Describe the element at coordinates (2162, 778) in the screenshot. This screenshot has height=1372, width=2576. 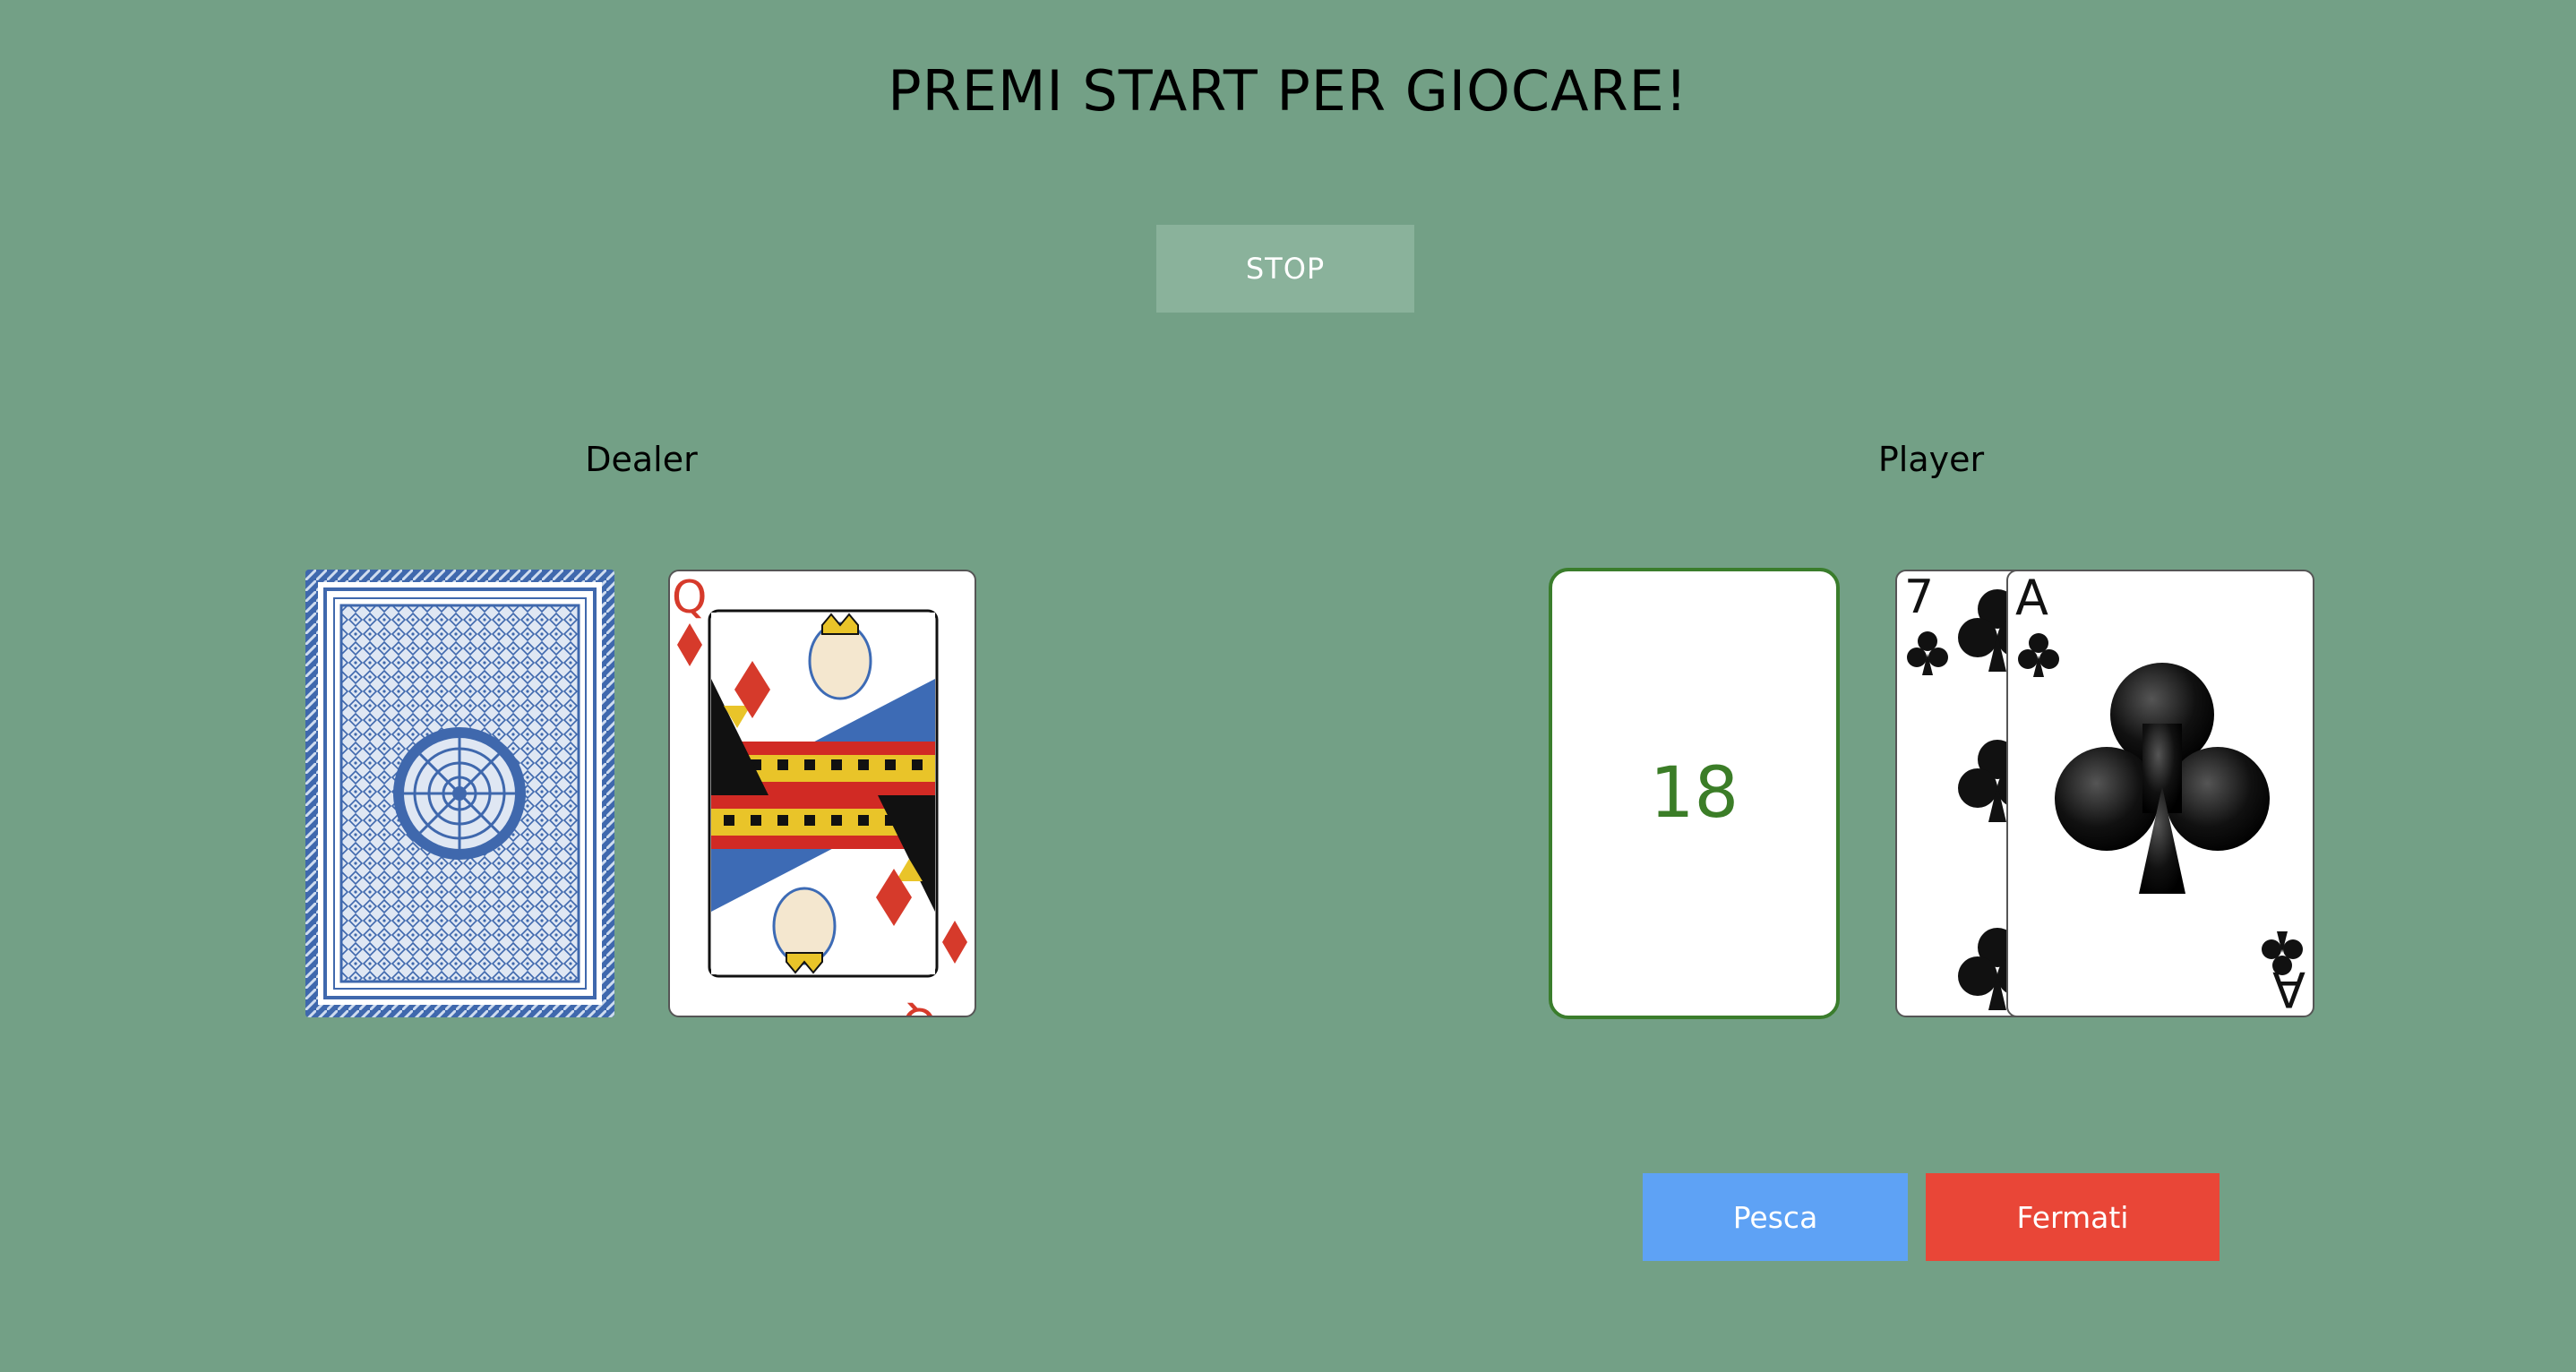
I see `large-club-icon` at that location.